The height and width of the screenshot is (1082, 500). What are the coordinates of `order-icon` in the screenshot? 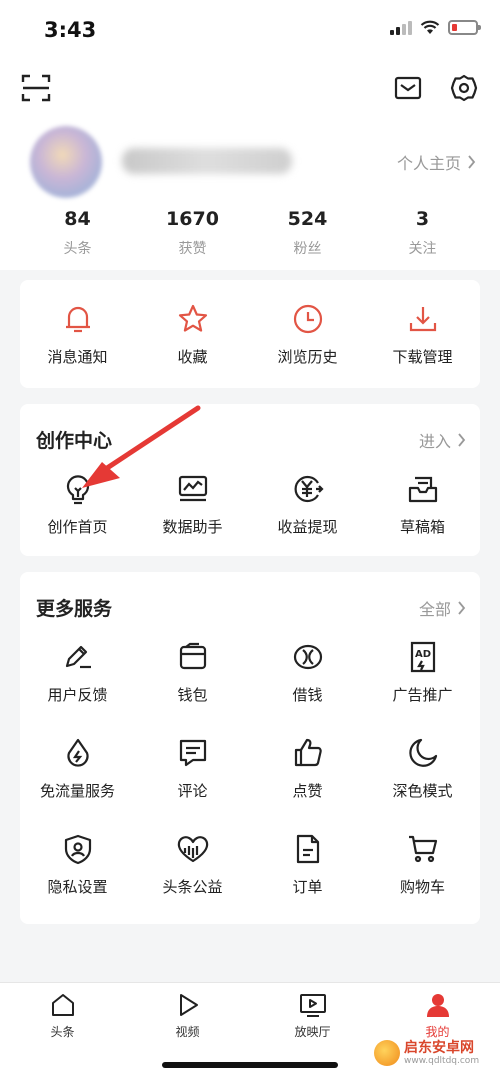 It's located at (307, 849).